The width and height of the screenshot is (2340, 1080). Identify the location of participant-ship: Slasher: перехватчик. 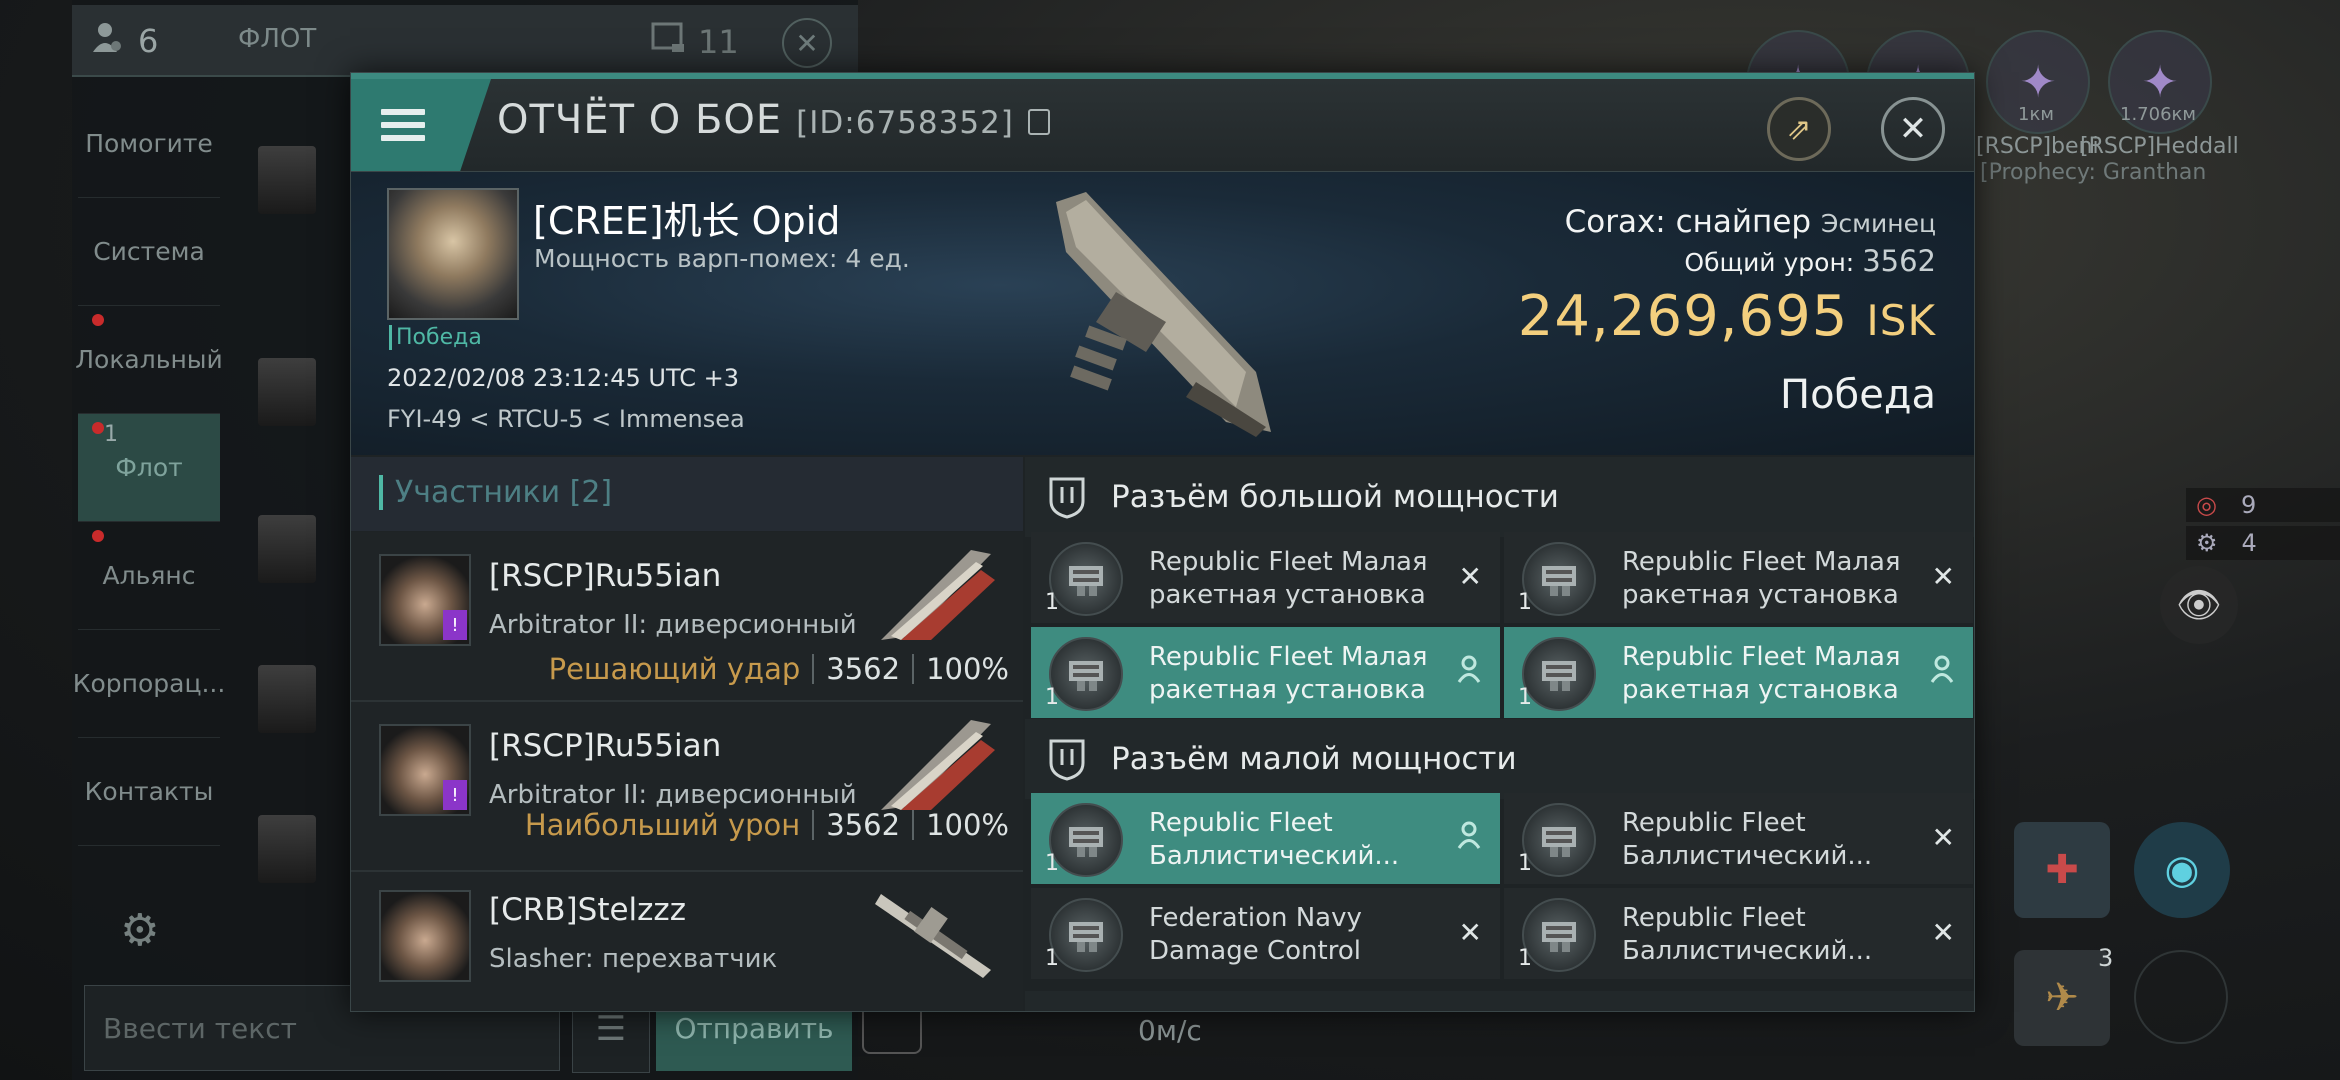
(633, 959).